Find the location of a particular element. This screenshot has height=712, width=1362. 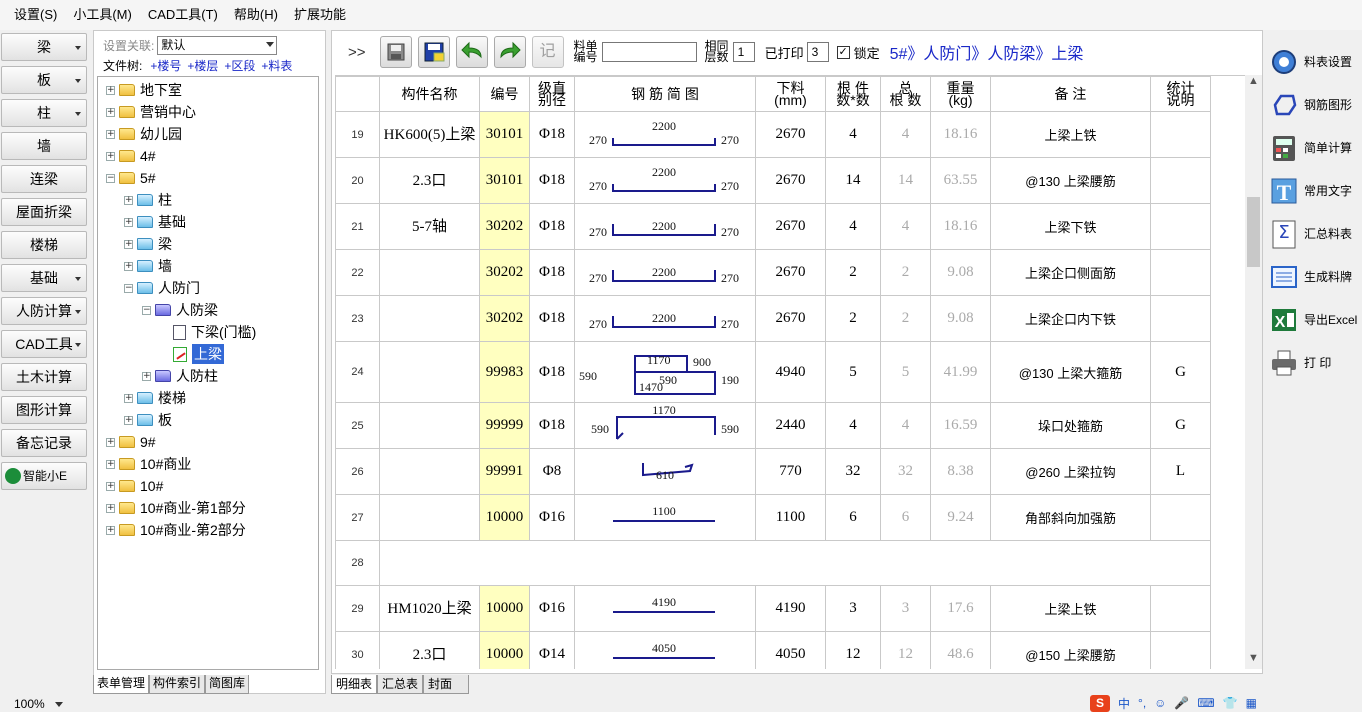

save-as-button is located at coordinates (433, 52).